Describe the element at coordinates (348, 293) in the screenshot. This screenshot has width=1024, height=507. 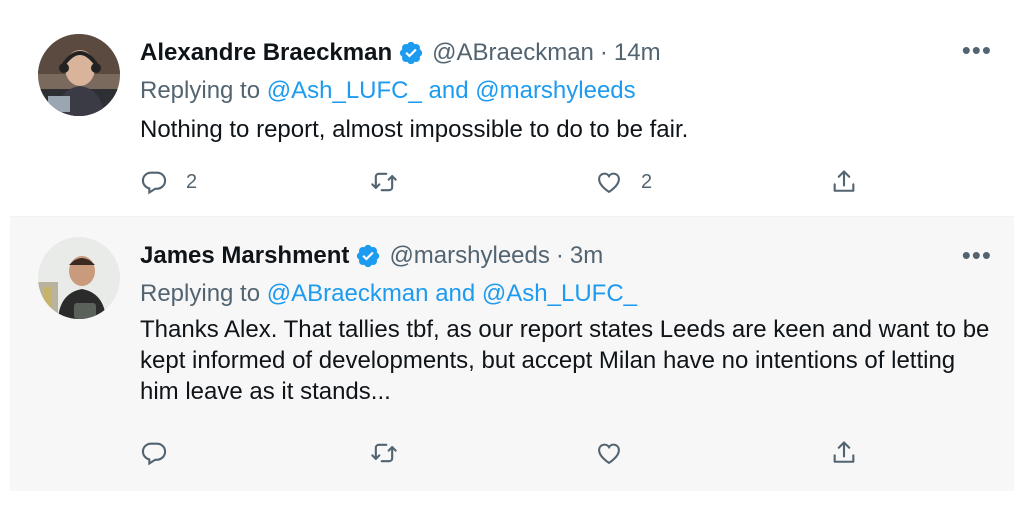
I see `mention-link: @ABraeckman` at that location.